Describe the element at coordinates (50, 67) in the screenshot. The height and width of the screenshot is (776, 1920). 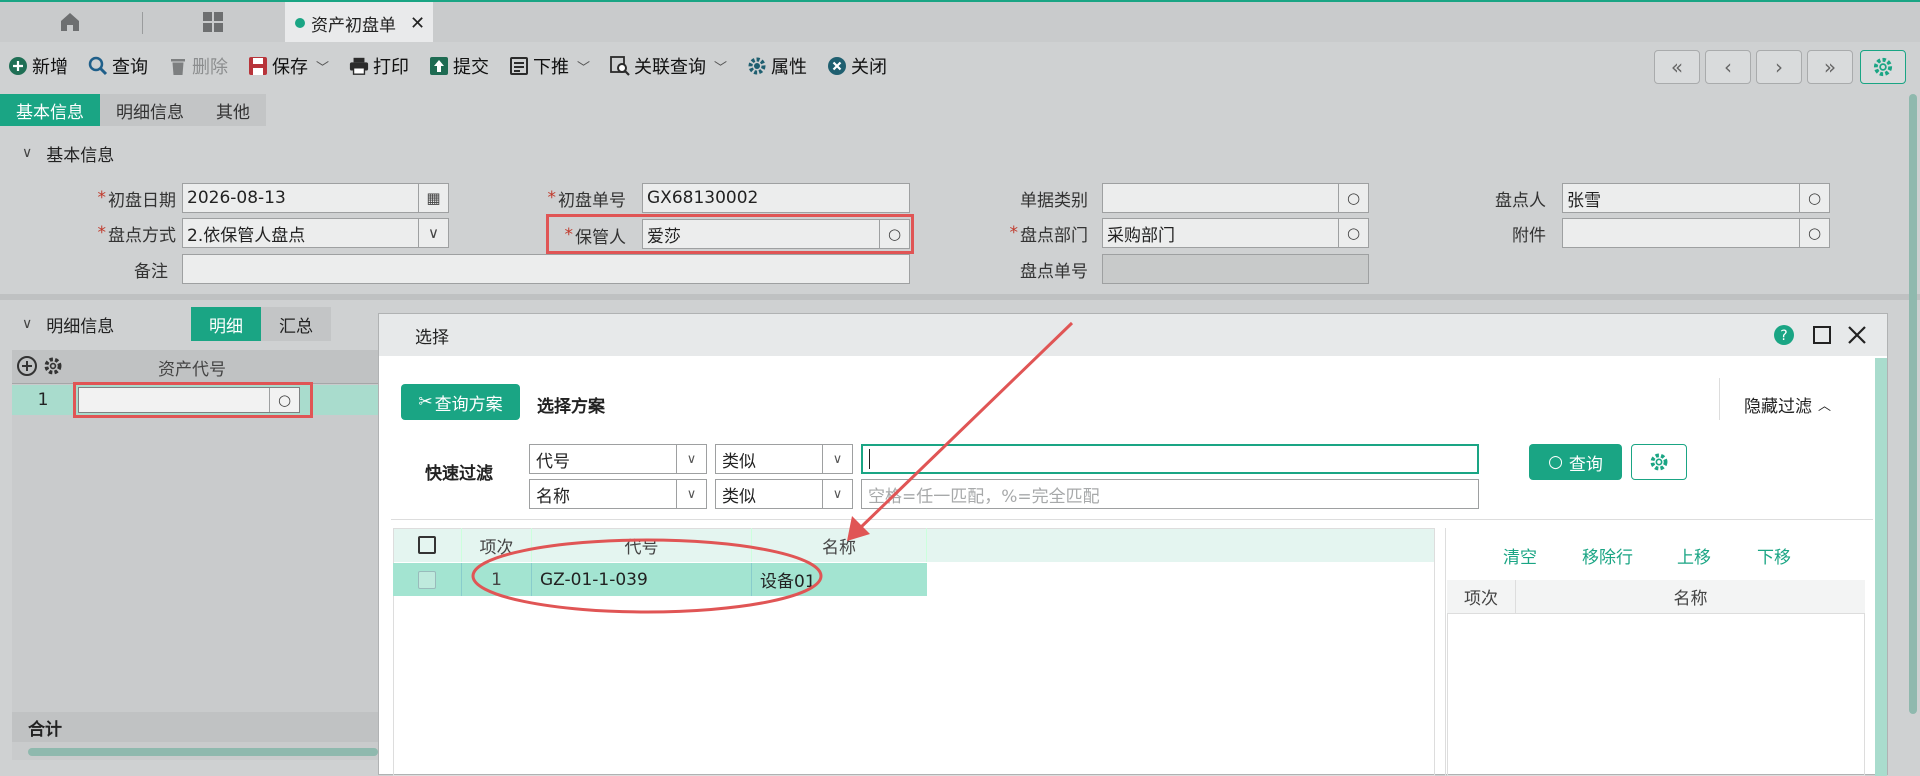
I see `new-label: 新增` at that location.